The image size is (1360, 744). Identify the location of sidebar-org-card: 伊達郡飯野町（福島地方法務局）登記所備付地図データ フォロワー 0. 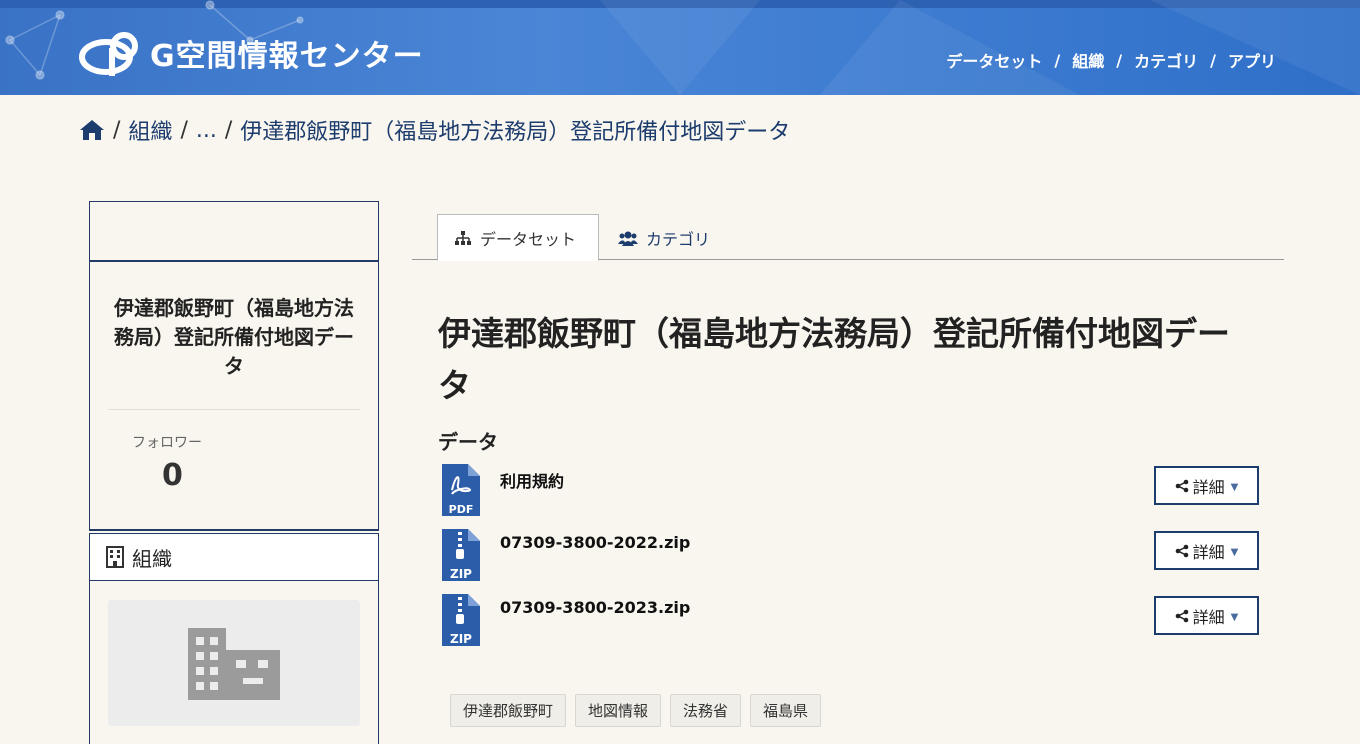
(234, 395).